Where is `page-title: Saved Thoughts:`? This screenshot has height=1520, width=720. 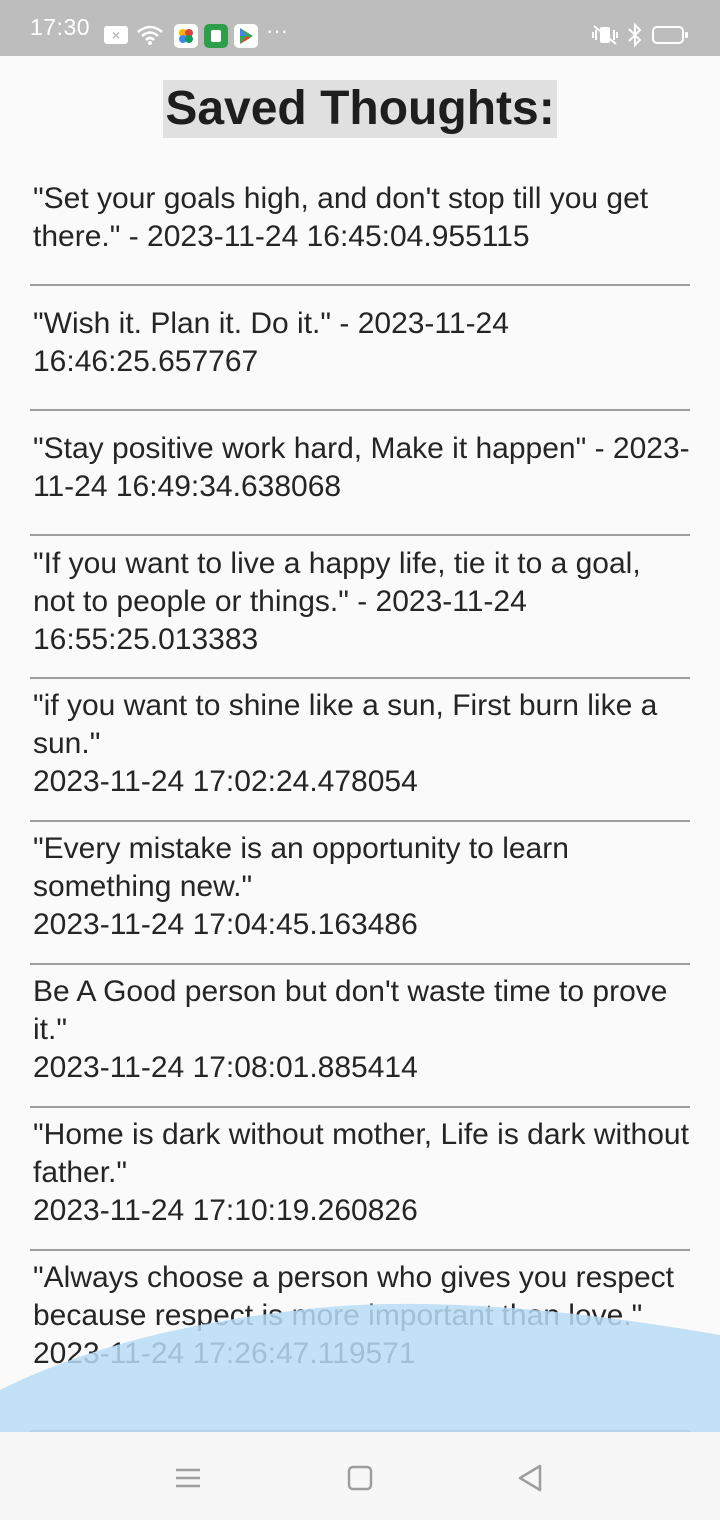
page-title: Saved Thoughts: is located at coordinates (360, 109).